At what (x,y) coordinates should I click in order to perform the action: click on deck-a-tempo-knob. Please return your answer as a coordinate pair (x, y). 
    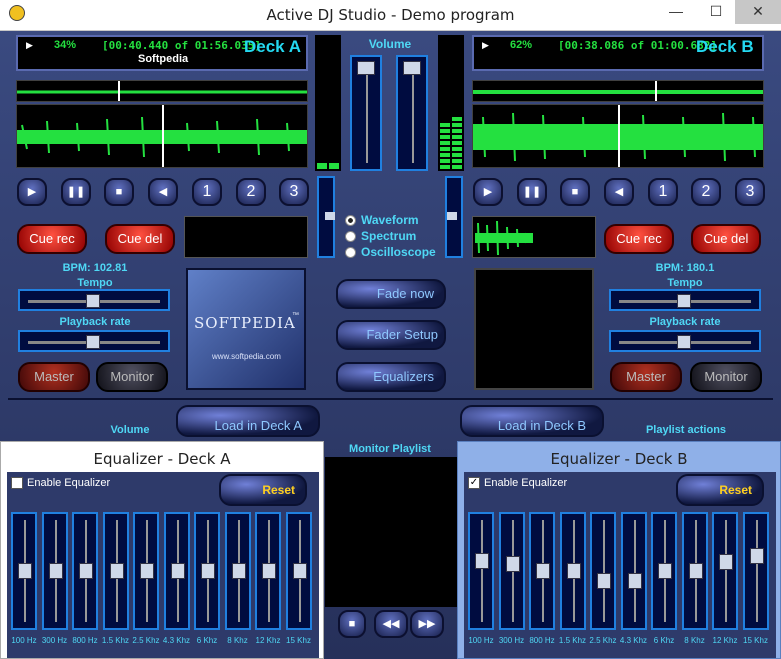
    Looking at the image, I should click on (93, 301).